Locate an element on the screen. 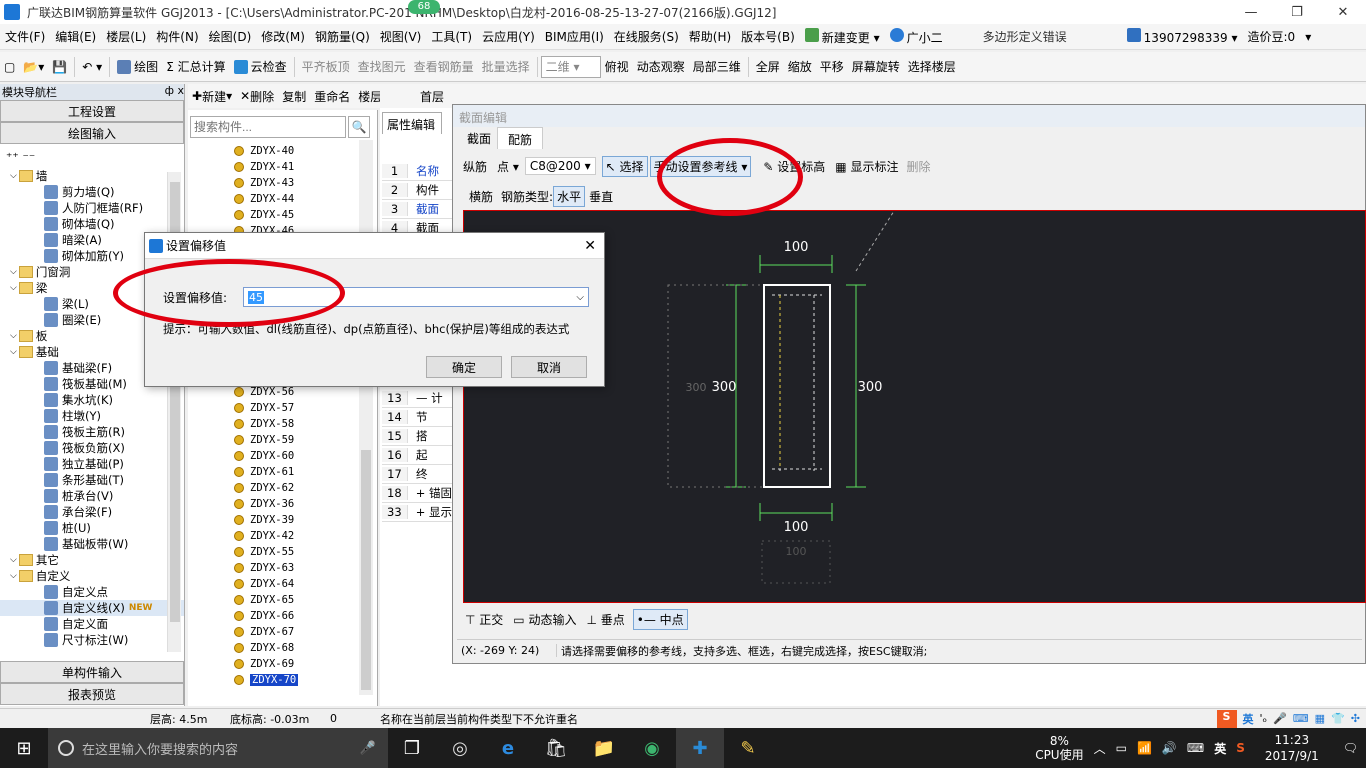  undo-icon: ↶ ▾ is located at coordinates (92, 67).